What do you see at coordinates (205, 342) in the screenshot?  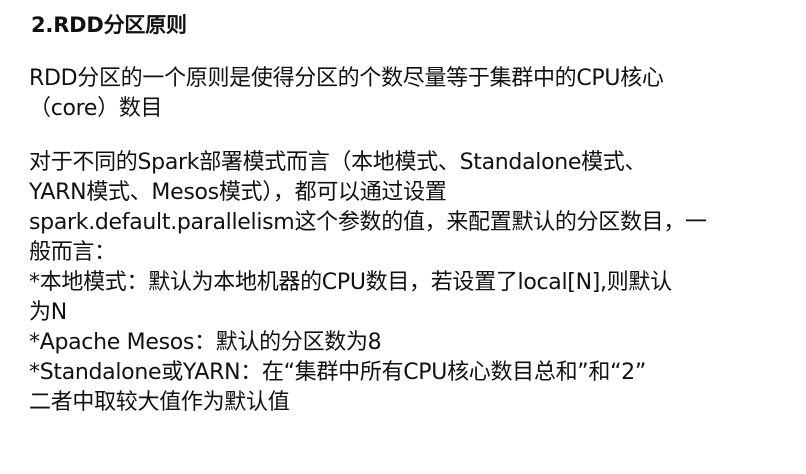 I see `list-item-mesos: *Apache Mesos：默认的分区数为8` at bounding box center [205, 342].